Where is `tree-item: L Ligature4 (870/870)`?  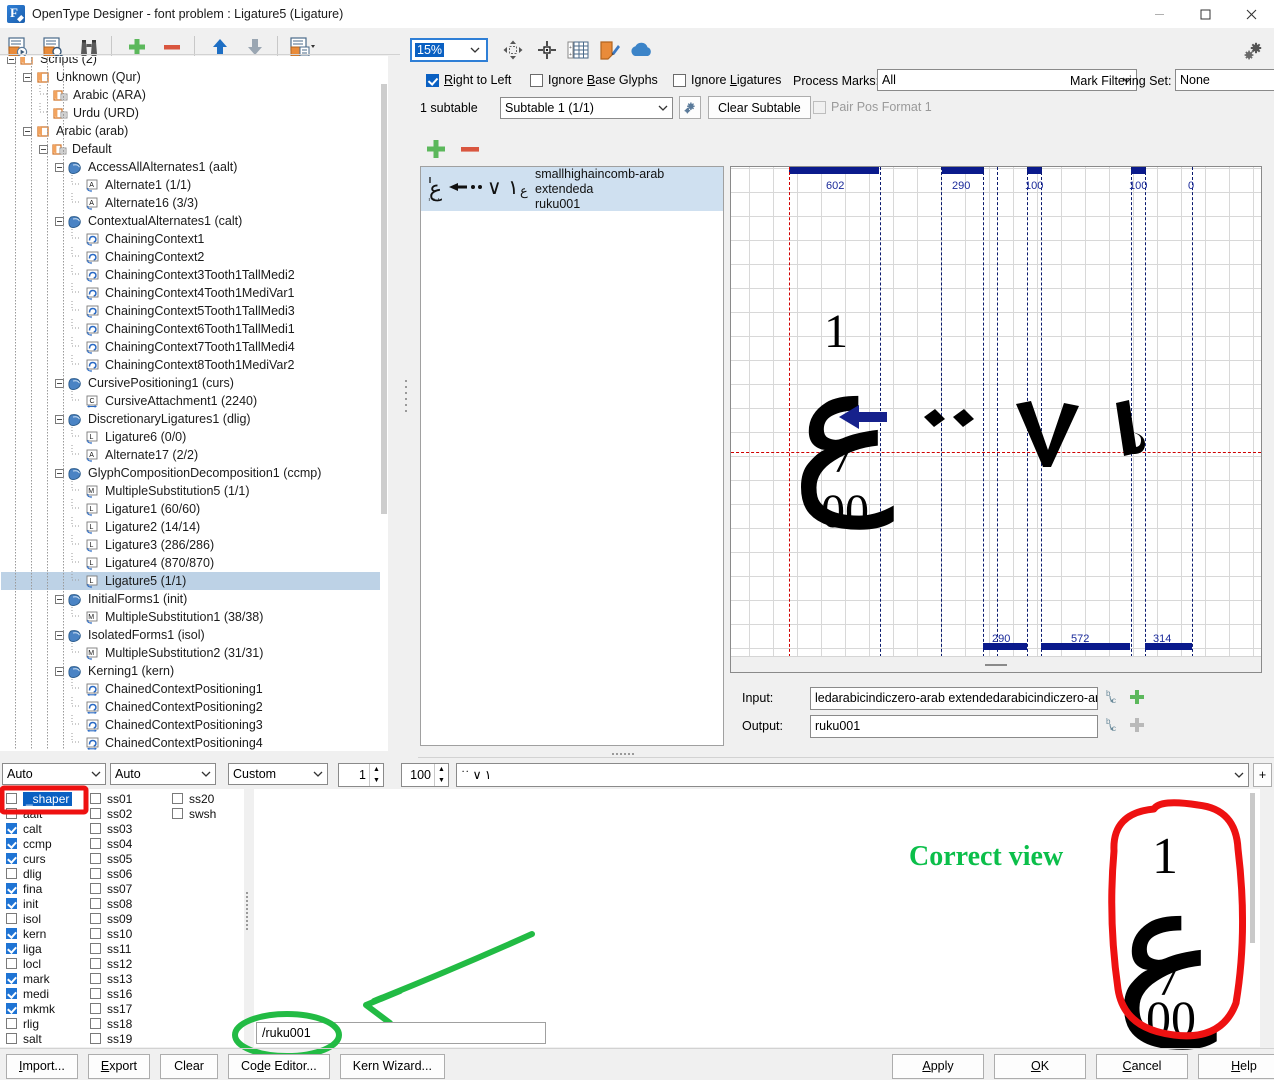 tree-item: L Ligature4 (870/870) is located at coordinates (194, 562).